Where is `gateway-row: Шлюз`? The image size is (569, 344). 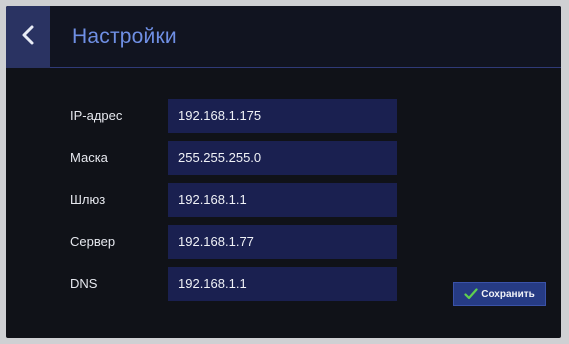
gateway-row: Шлюз is located at coordinates (283, 200).